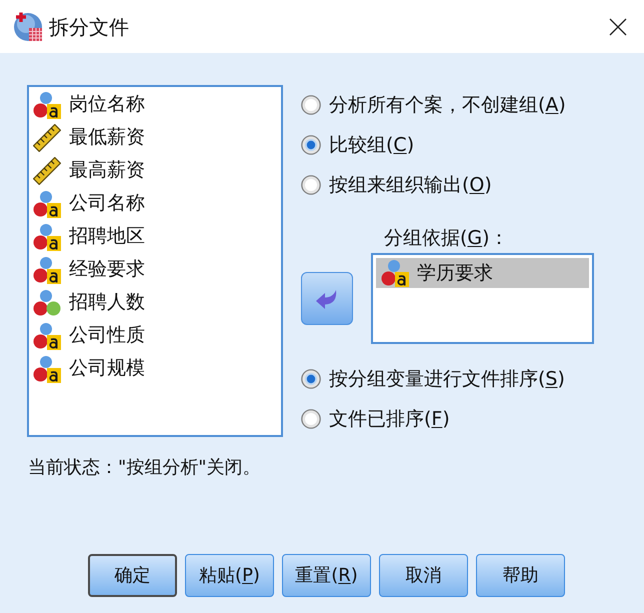 The height and width of the screenshot is (613, 644). Describe the element at coordinates (89, 302) in the screenshot. I see `variable-item: 招聘人数` at that location.